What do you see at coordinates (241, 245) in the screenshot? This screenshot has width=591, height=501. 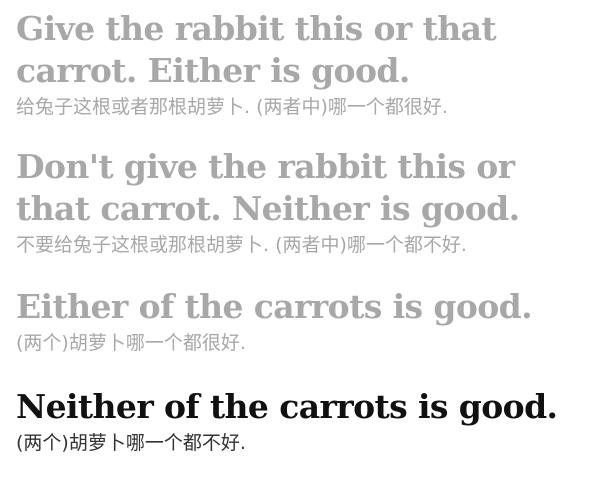 I see `chinese-translation: 不要给兔子这根或那根胡萝卜. (两者中)哪一个都不好.` at bounding box center [241, 245].